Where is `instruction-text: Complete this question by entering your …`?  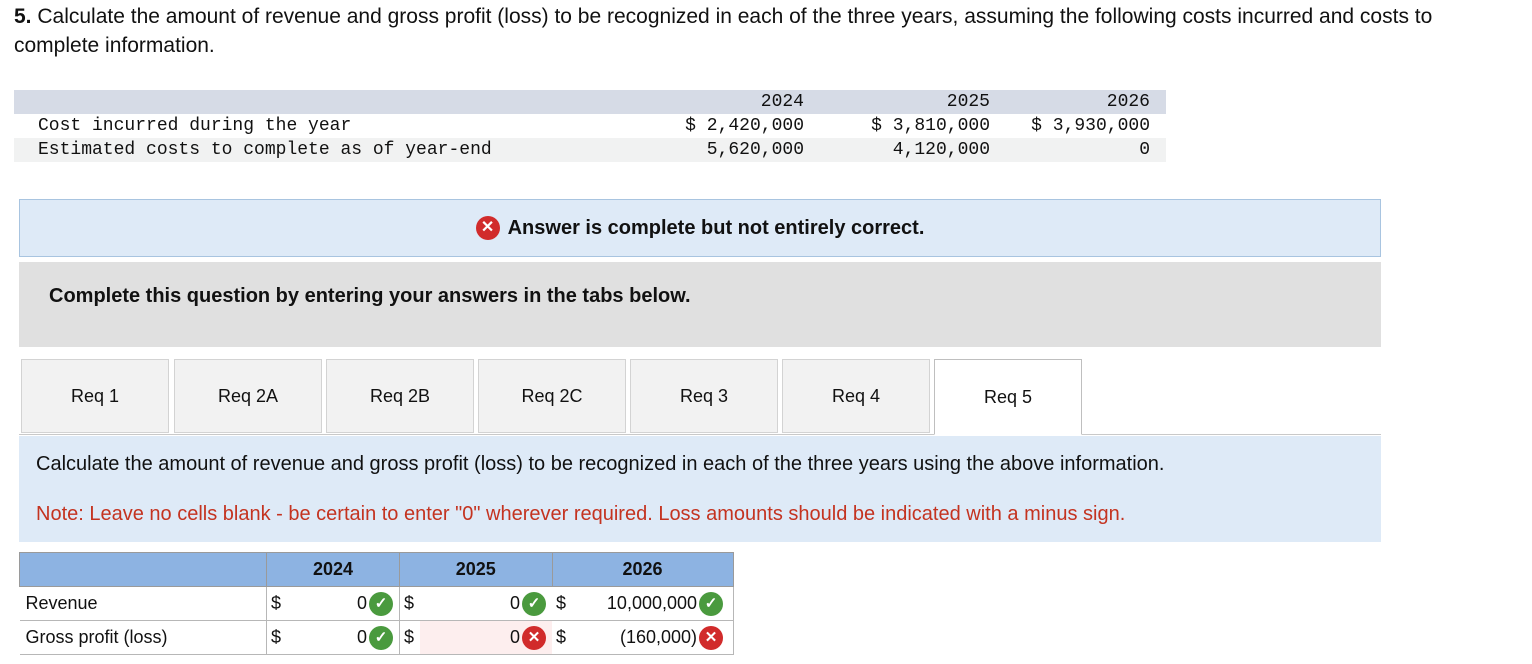 instruction-text: Complete this question by entering your … is located at coordinates (370, 296).